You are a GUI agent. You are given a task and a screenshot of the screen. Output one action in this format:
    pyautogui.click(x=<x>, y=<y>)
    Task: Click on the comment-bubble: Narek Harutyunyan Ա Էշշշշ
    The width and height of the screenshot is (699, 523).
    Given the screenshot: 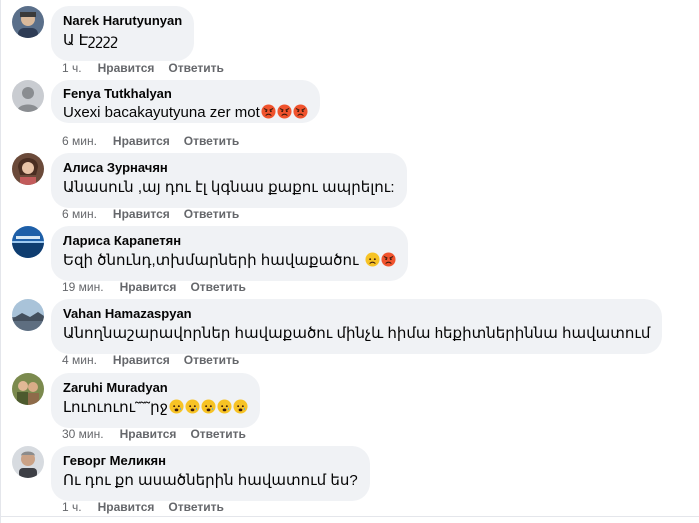 What is the action you would take?
    pyautogui.click(x=123, y=33)
    